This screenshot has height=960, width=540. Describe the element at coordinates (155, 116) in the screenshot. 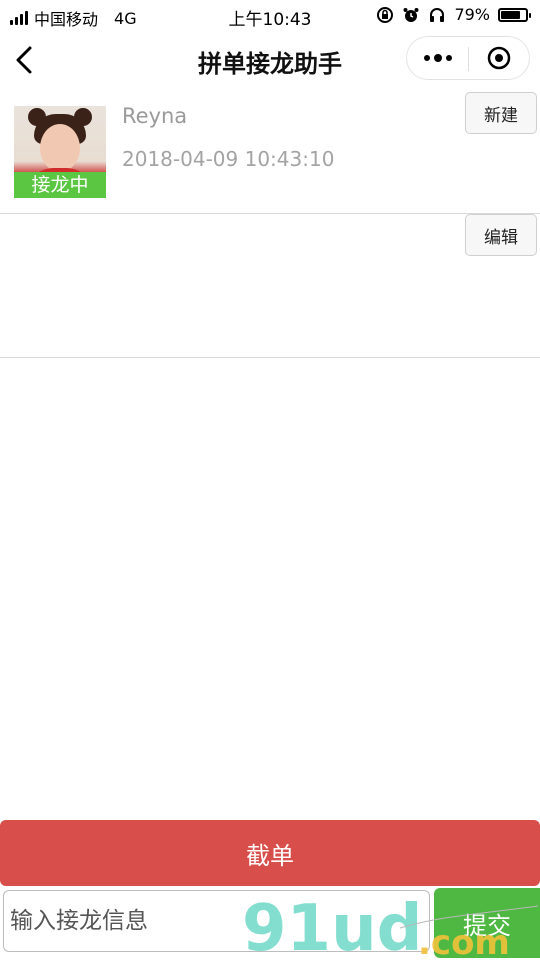

I see `username: Reyna` at that location.